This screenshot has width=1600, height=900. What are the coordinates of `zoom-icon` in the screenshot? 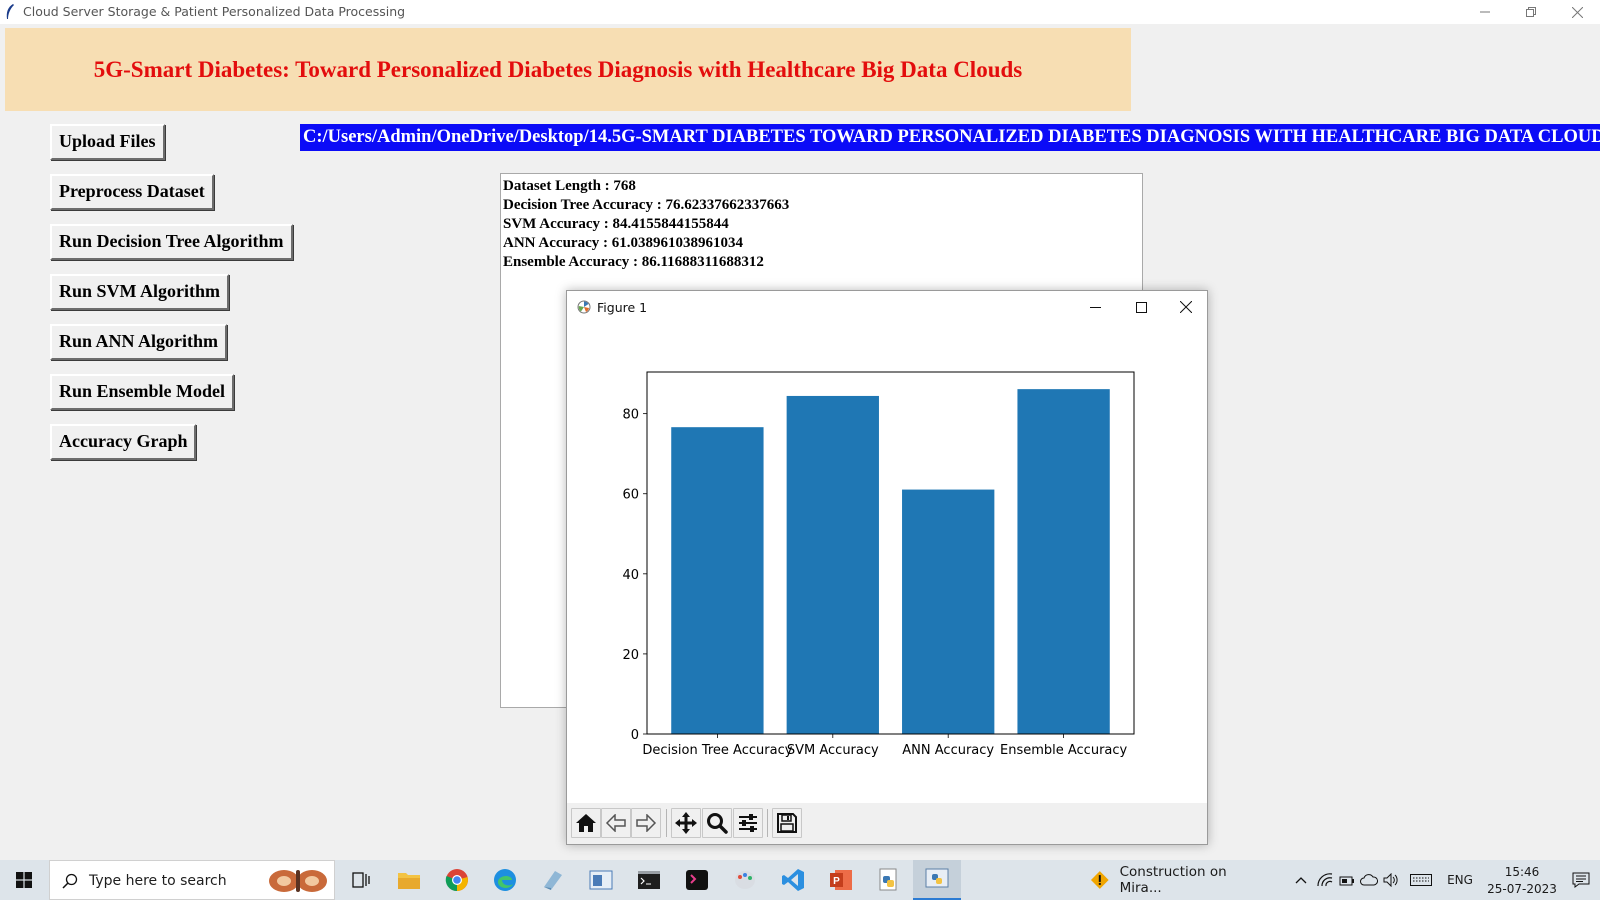 It's located at (717, 823).